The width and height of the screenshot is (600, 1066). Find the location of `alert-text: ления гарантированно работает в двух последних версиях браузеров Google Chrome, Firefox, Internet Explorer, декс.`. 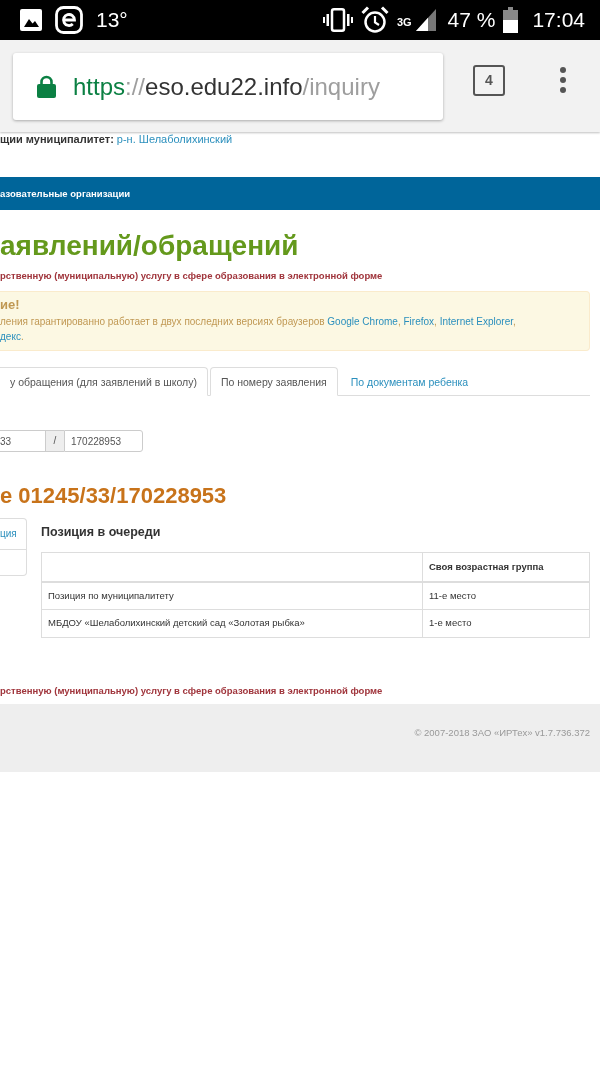

alert-text: ления гарантированно работает в двух последних версиях браузеров Google Chrome, Firefox, Internet Explorer, декс. is located at coordinates (258, 329).